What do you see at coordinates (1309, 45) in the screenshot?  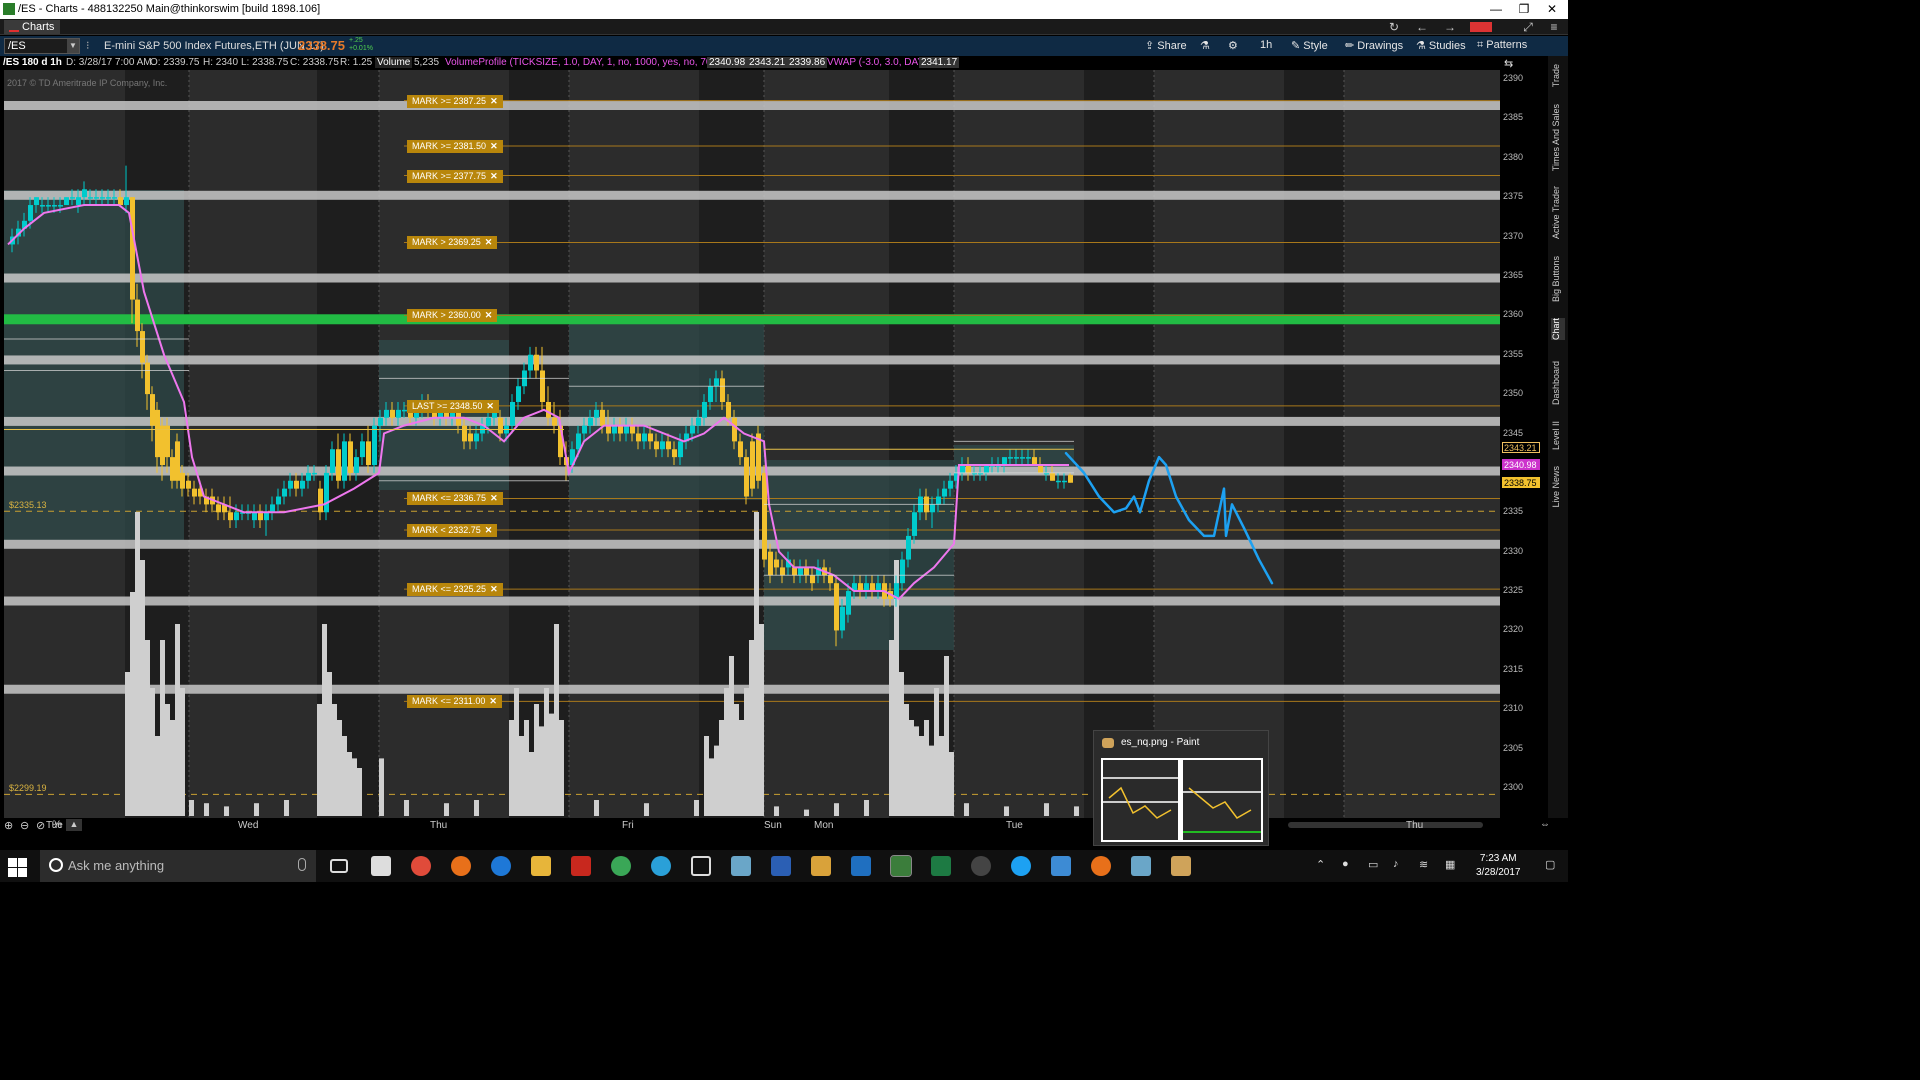 I see `style-button: ✎ Style` at bounding box center [1309, 45].